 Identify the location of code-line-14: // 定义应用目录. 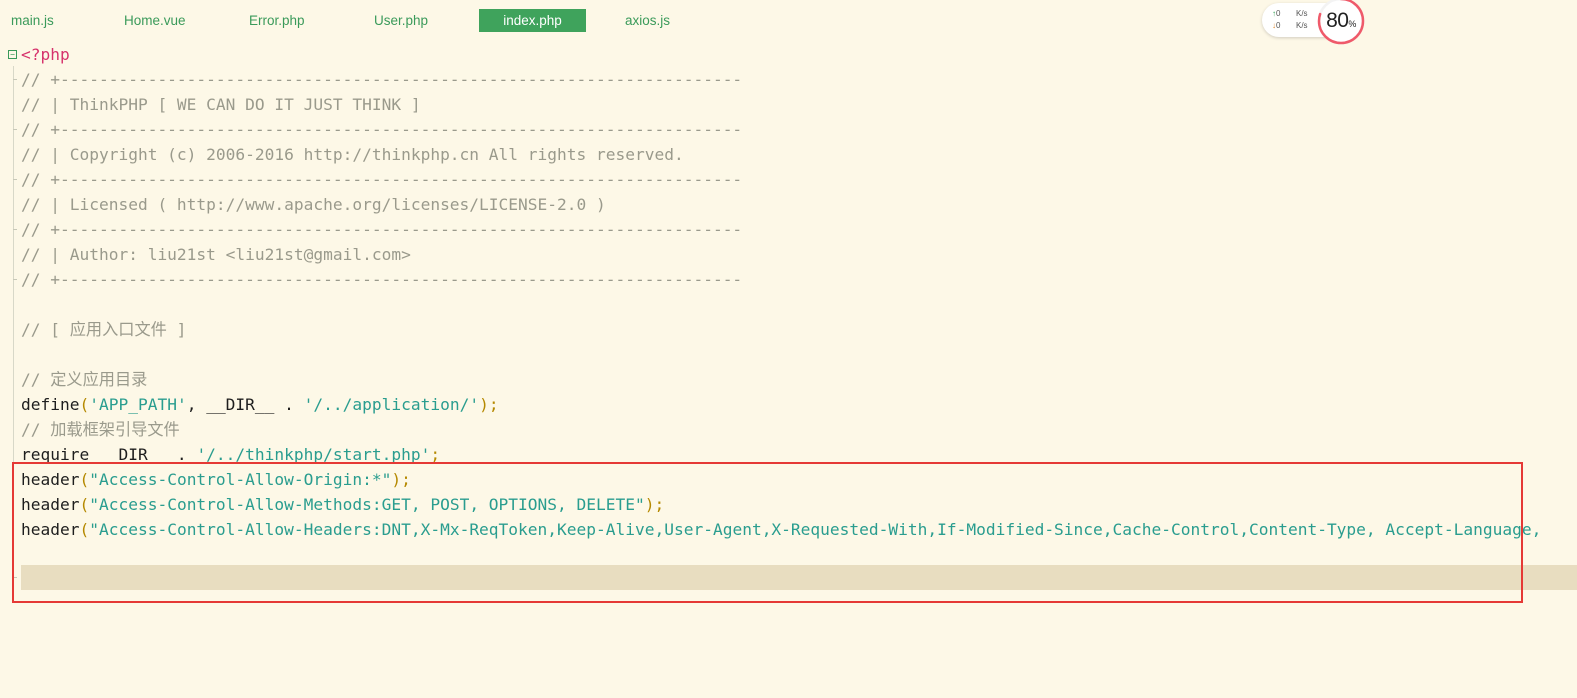
(84, 379).